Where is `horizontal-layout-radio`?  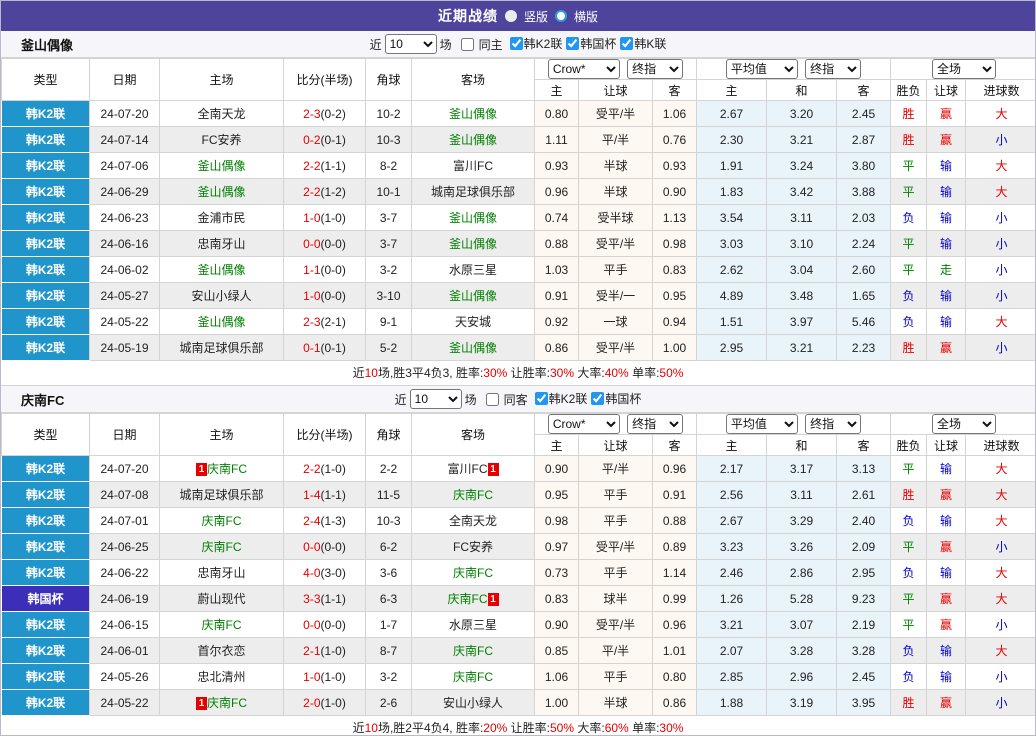 horizontal-layout-radio is located at coordinates (561, 16).